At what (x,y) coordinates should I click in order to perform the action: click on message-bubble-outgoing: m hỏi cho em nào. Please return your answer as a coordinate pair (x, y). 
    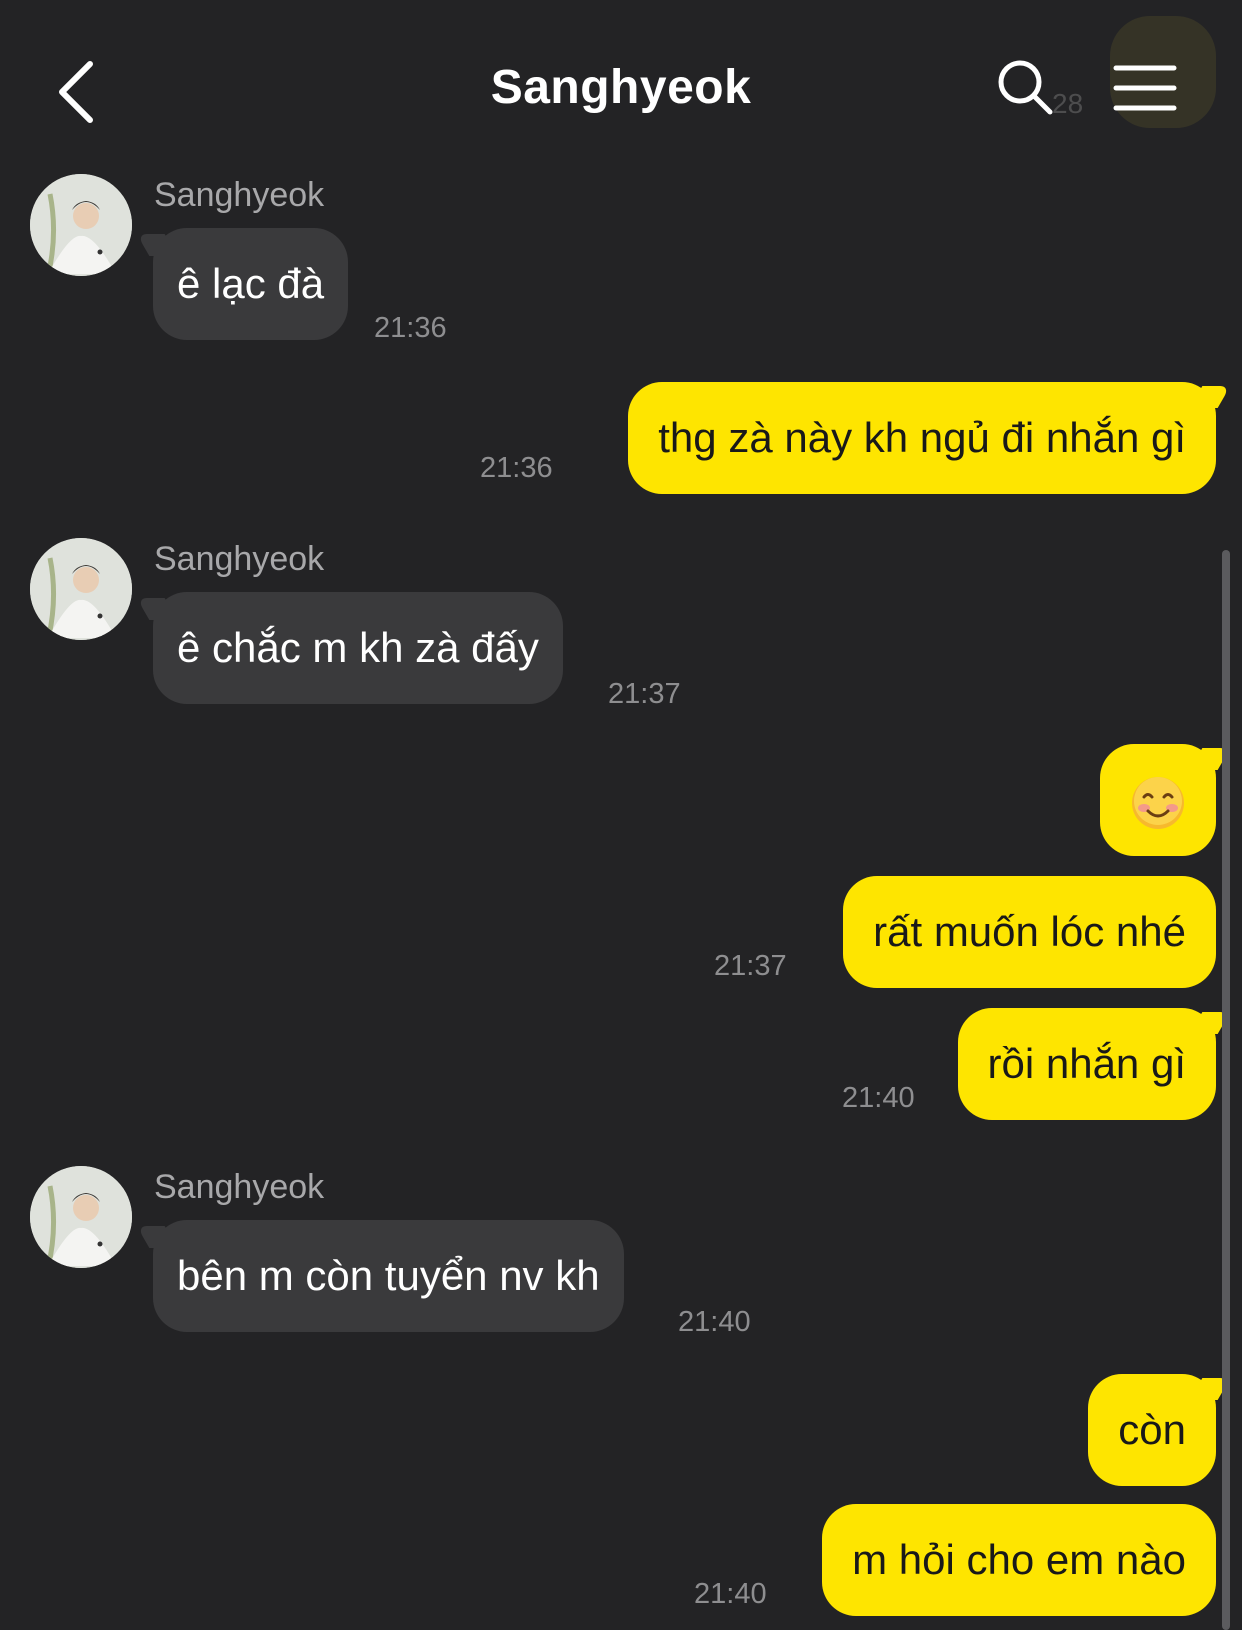
    Looking at the image, I should click on (1019, 1560).